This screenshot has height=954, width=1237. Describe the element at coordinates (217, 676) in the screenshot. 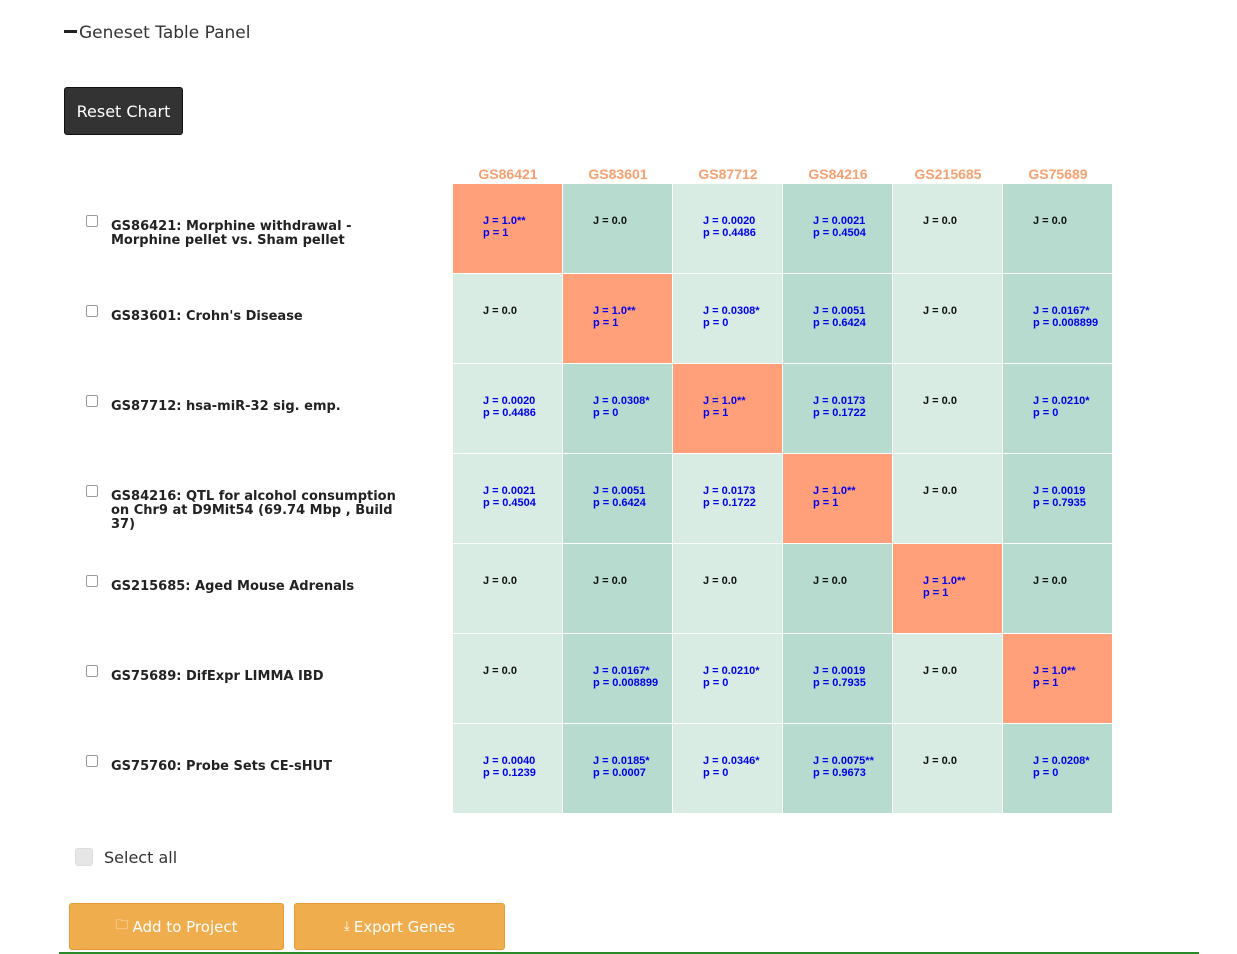

I see `geneset-label: GS75689: DifExpr LIMMA IBD` at that location.